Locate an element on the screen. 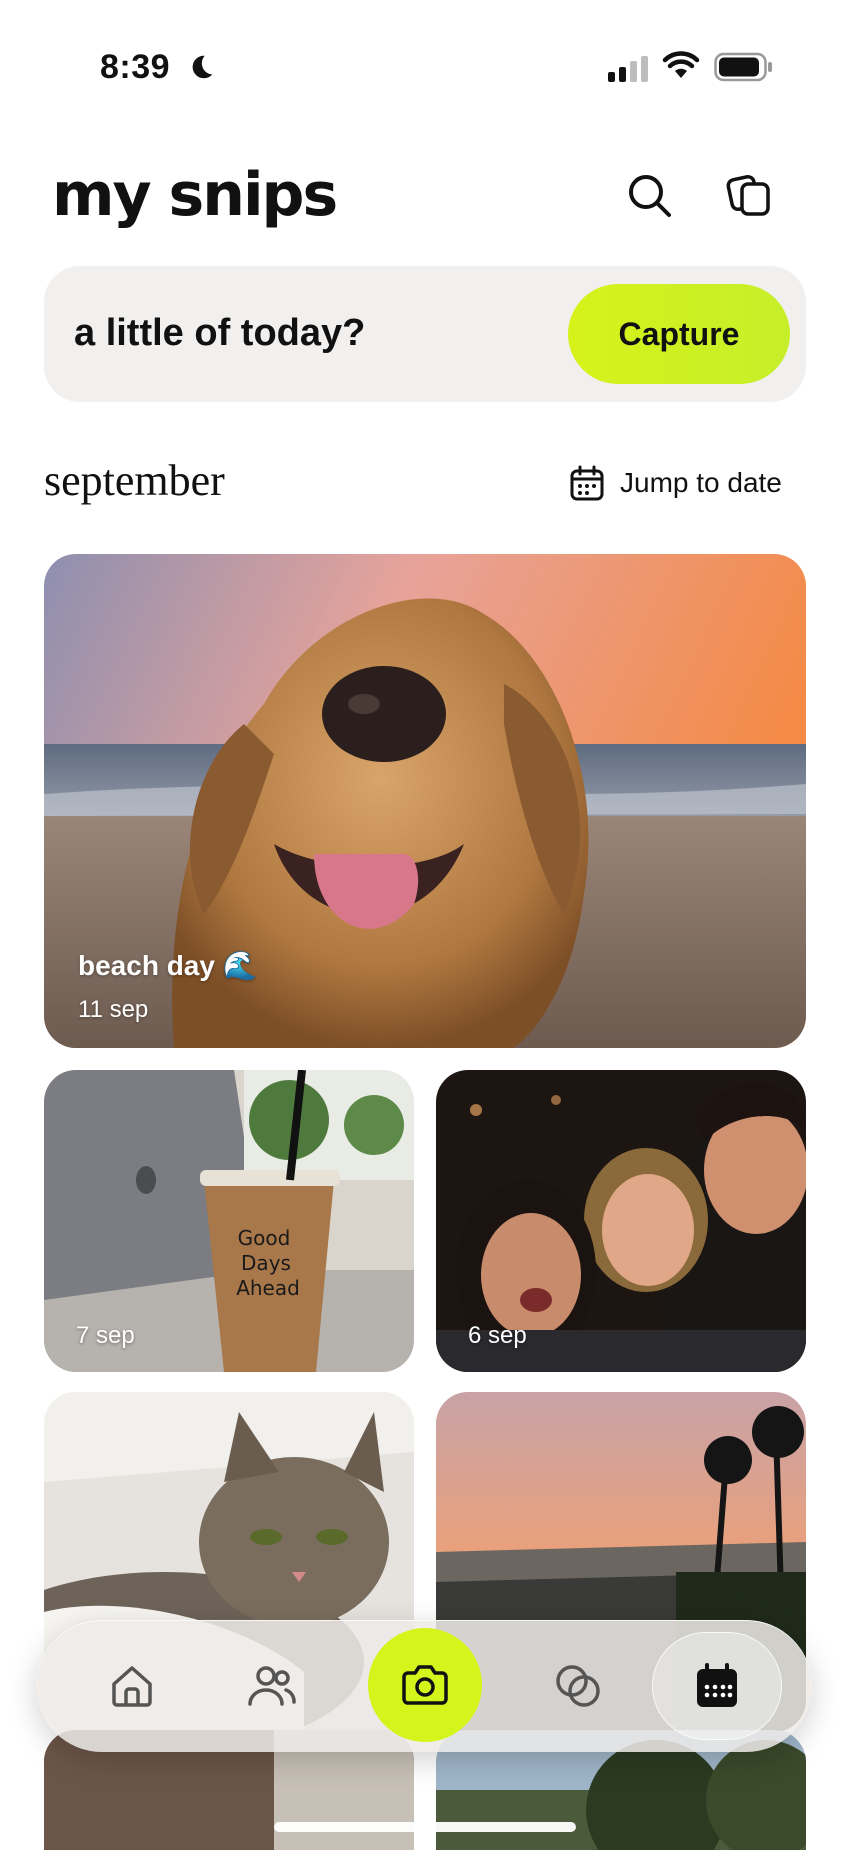 Image resolution: width=850 pixels, height=1850 pixels. svg-text: Days is located at coordinates (266, 1263).